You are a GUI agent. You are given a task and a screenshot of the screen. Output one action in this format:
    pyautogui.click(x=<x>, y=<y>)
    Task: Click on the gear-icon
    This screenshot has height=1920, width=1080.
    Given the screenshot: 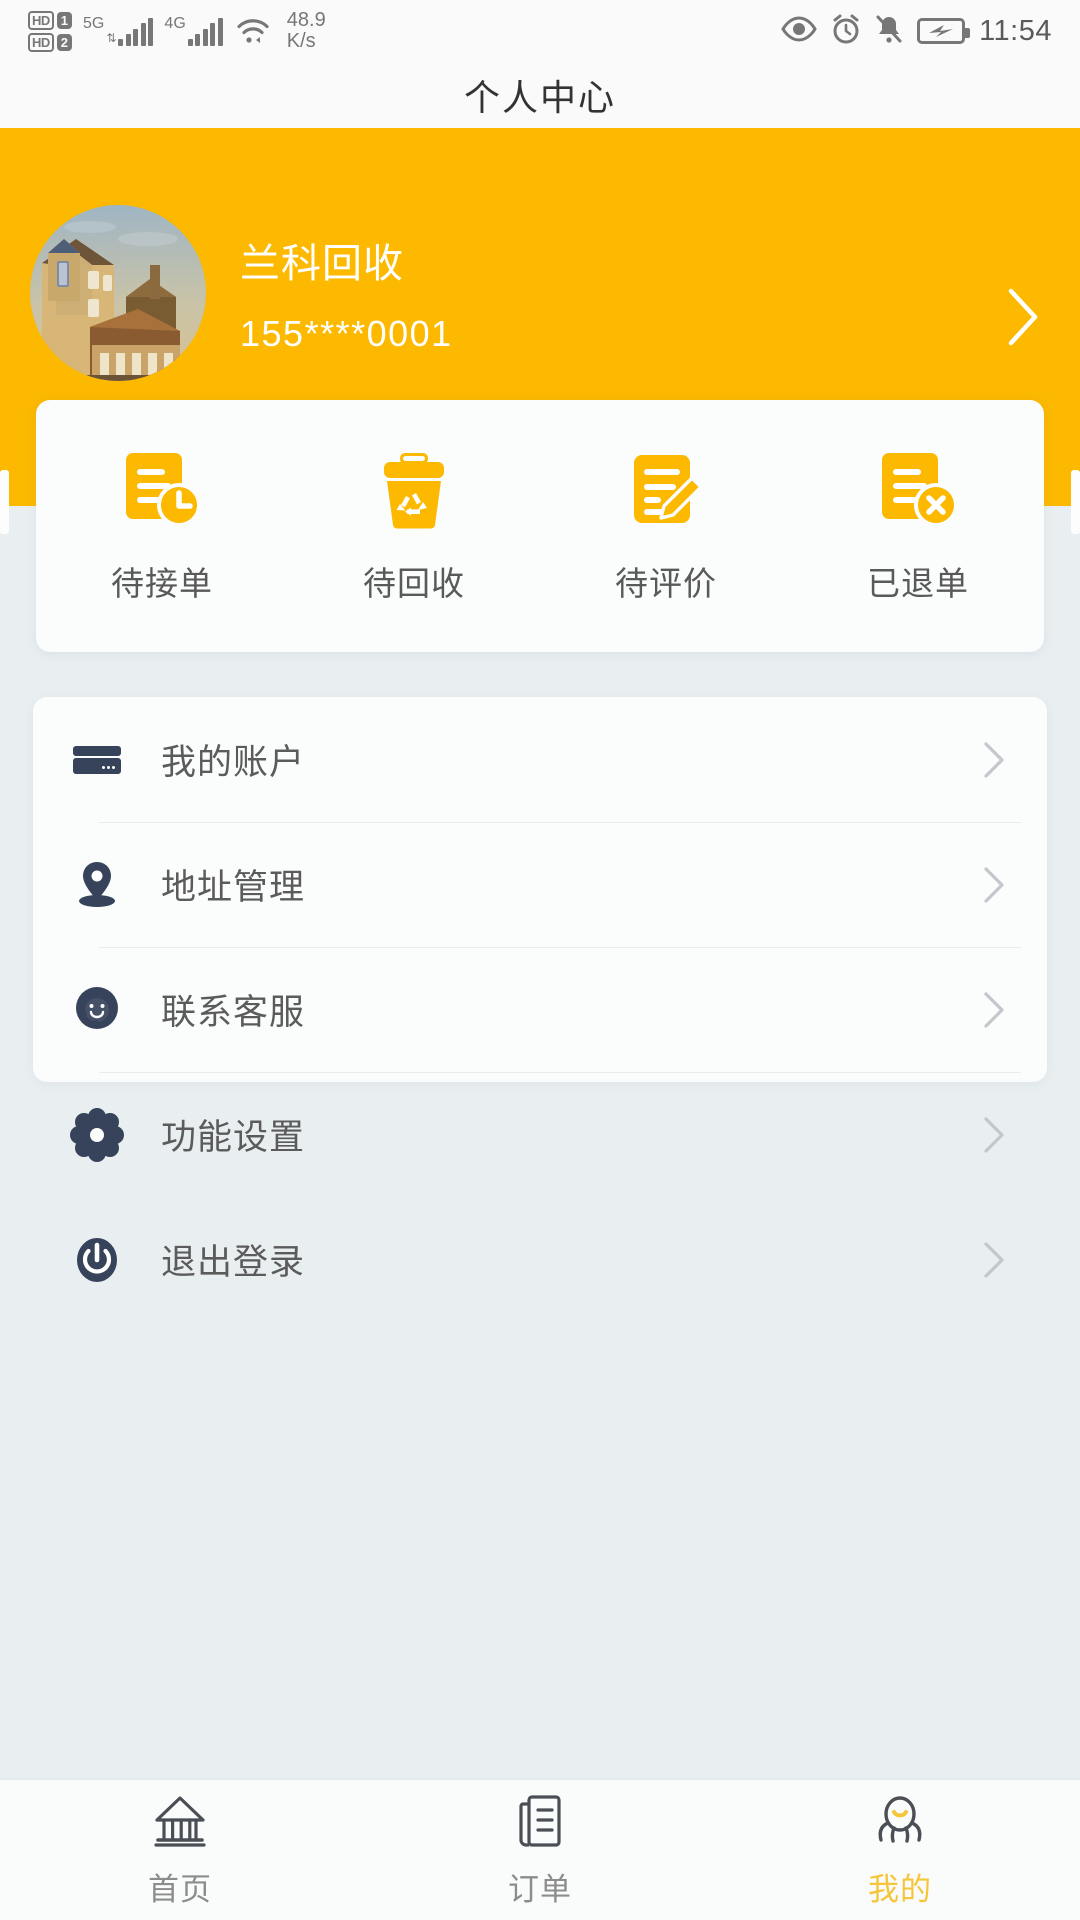 What is the action you would take?
    pyautogui.click(x=97, y=1135)
    